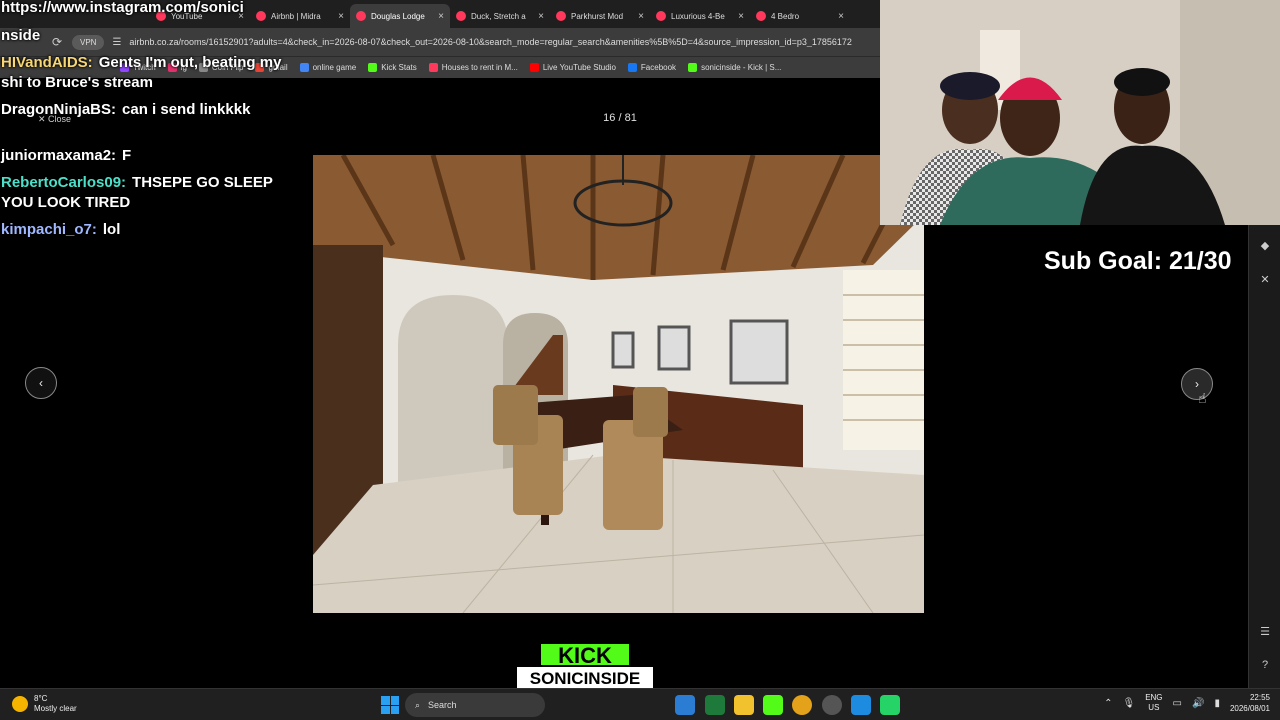 The width and height of the screenshot is (1280, 720). Describe the element at coordinates (20, 704) in the screenshot. I see `moon-weather-icon` at that location.